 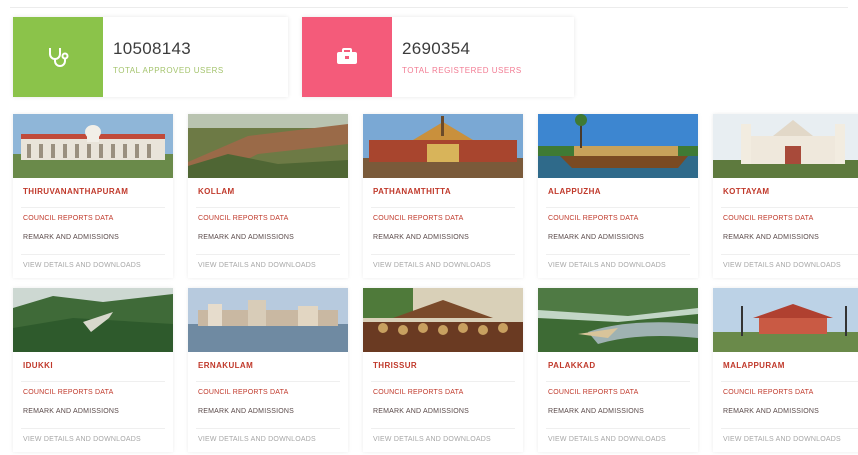 I want to click on district-name: PALAKKAD, so click(x=572, y=365).